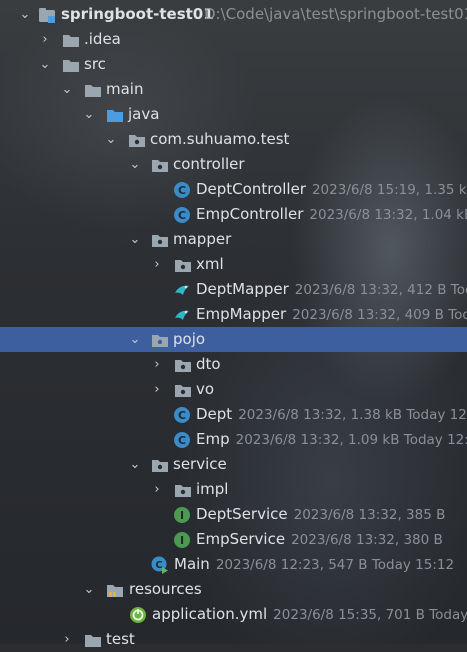 Image resolution: width=467 pixels, height=652 pixels. I want to click on tree-row-deptcontroller: C DeptController 2023/6/8 15:19, 1.35 kB, so click(233, 189).